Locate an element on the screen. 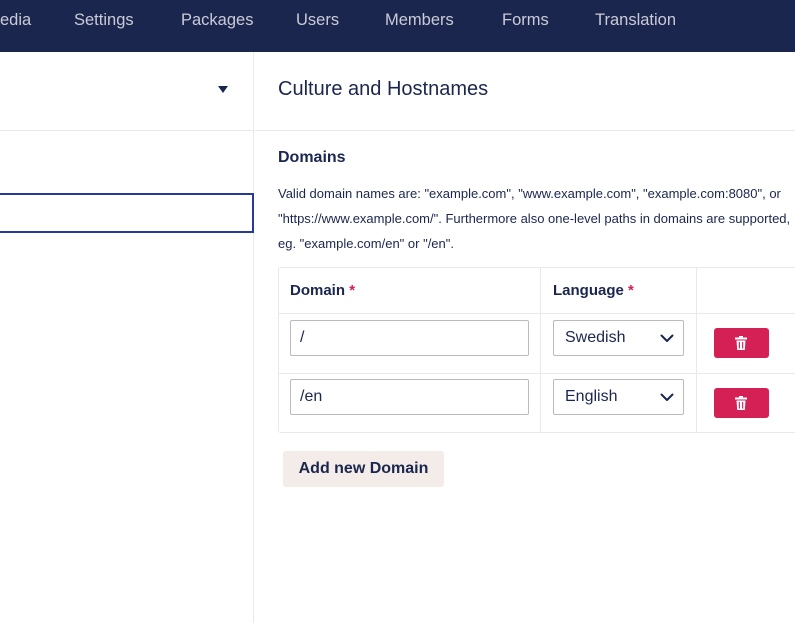 The image size is (795, 623). language-select: English is located at coordinates (618, 397).